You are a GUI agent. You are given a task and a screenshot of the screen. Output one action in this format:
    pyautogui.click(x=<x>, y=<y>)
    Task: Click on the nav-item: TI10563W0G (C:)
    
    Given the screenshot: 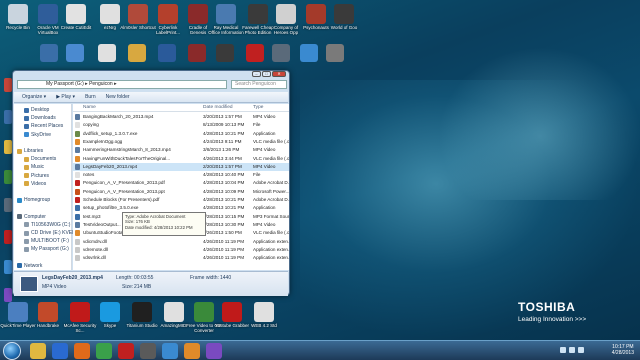 What is the action you would take?
    pyautogui.click(x=47, y=225)
    